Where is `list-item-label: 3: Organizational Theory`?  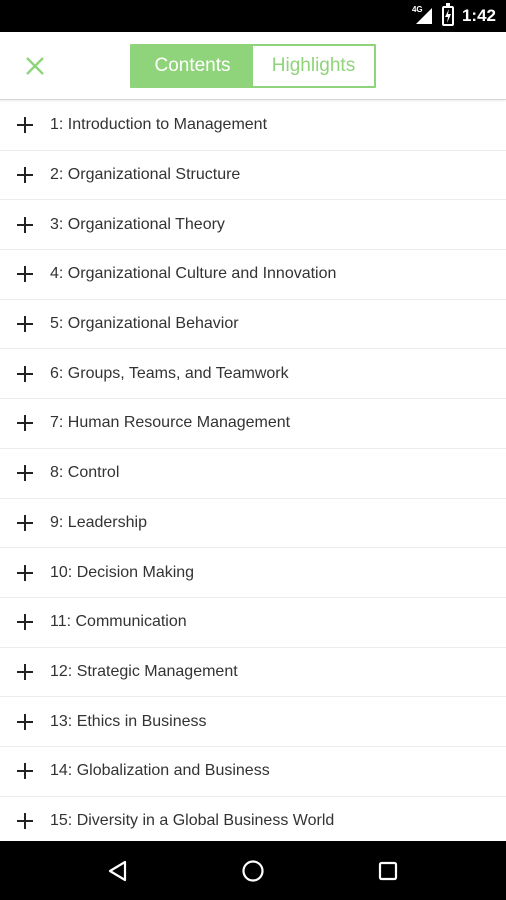 list-item-label: 3: Organizational Theory is located at coordinates (137, 224).